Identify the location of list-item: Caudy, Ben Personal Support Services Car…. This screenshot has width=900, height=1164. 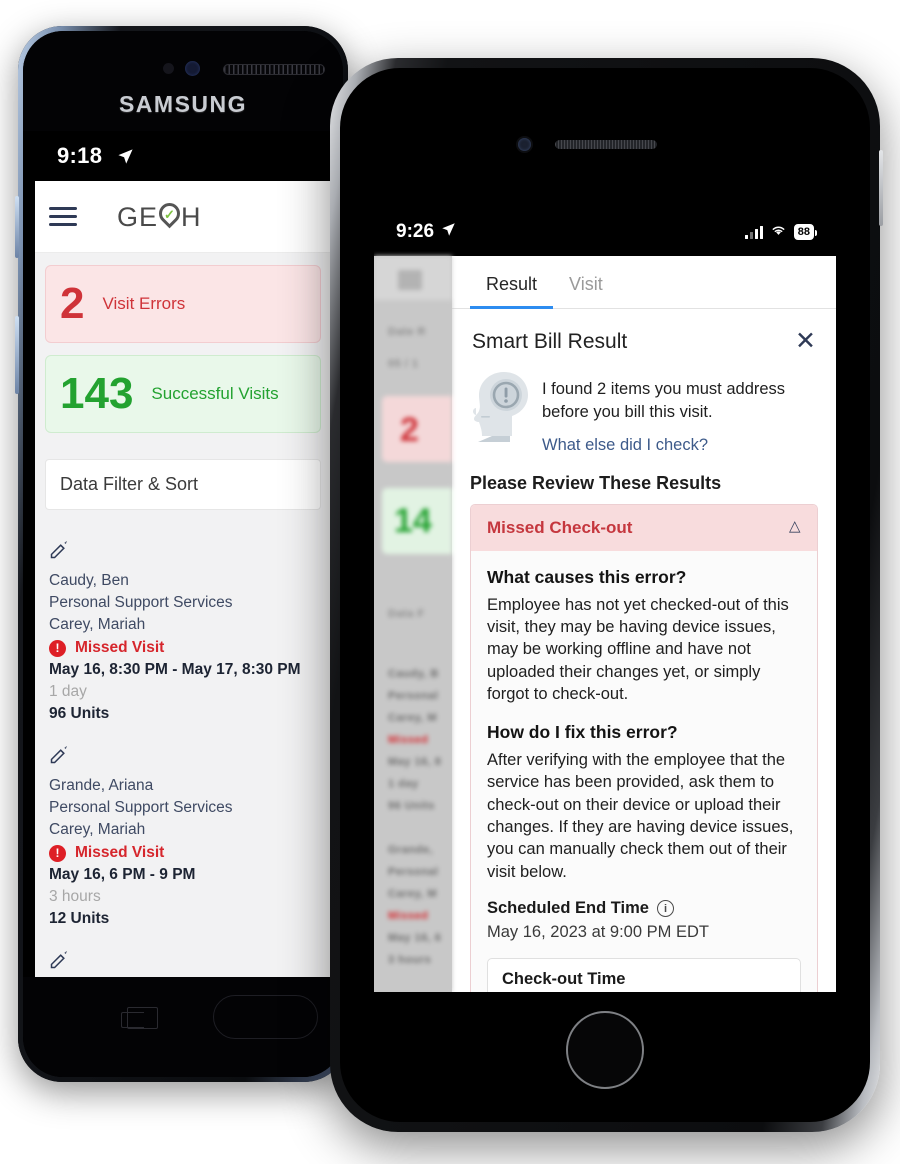
(183, 628).